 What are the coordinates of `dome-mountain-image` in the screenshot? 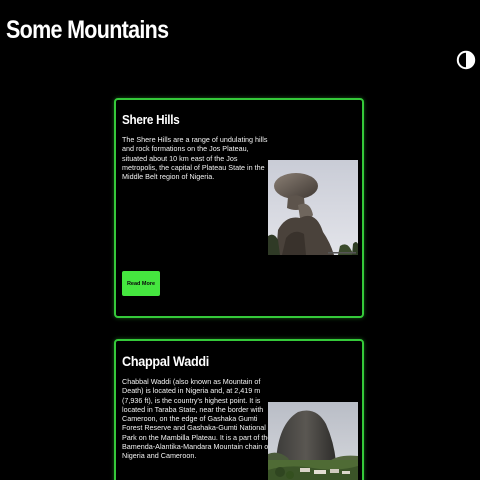 It's located at (313, 441).